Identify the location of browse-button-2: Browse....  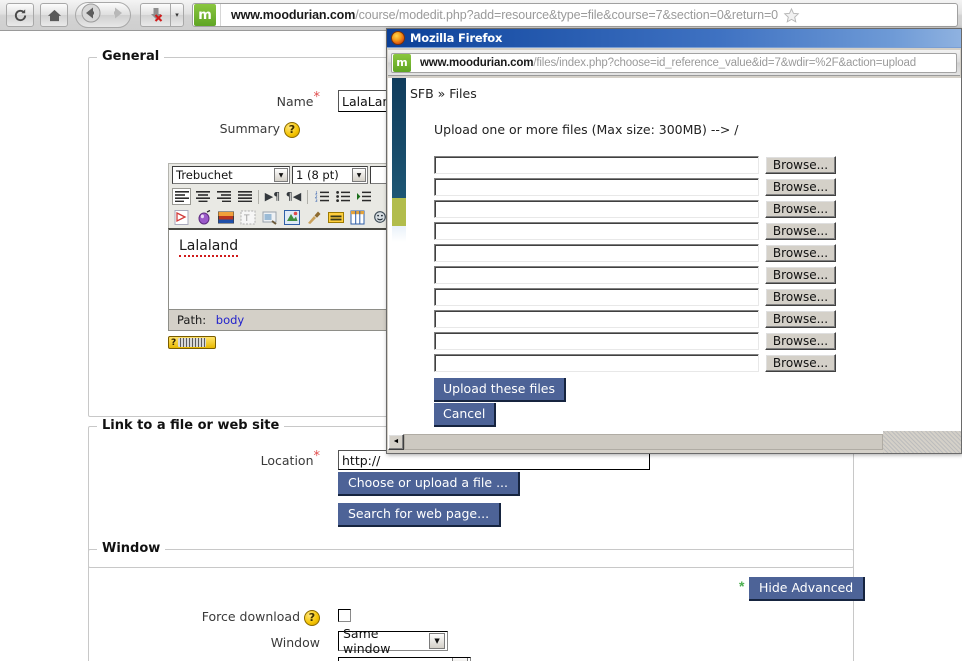
(800, 187).